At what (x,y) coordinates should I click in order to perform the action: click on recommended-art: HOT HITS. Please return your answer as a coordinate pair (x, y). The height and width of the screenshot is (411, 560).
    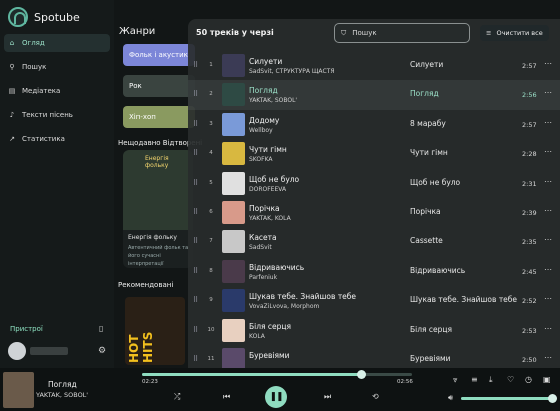
    Looking at the image, I should click on (155, 331).